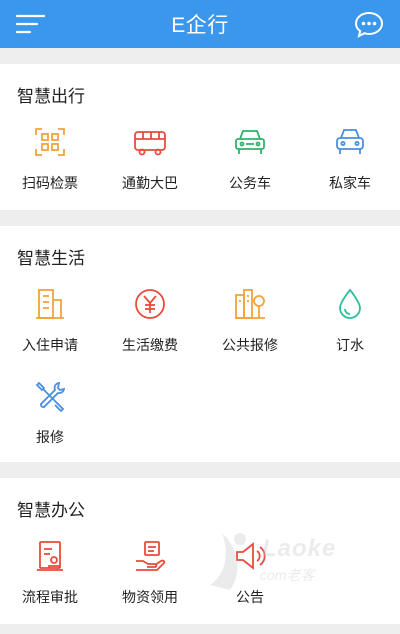 The image size is (400, 634). I want to click on item-commute-bus: 通勤大巴, so click(150, 158).